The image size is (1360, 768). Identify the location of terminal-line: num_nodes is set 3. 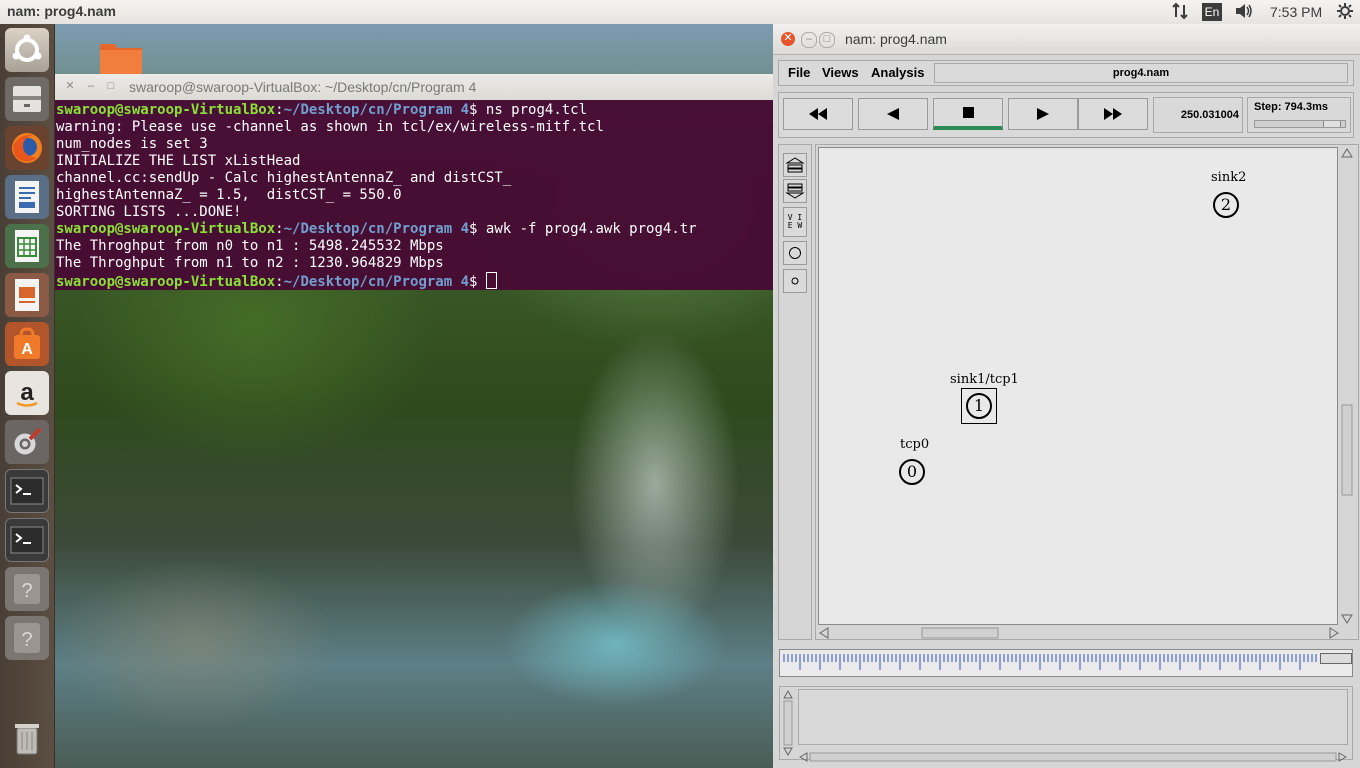
(132, 144).